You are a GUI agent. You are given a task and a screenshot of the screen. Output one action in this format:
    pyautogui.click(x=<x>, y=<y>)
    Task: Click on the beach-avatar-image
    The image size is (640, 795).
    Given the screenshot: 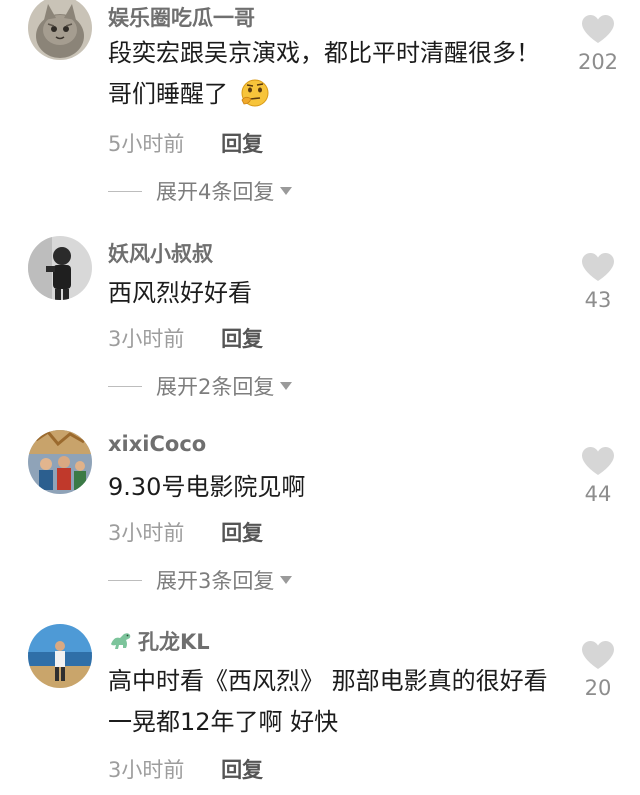 What is the action you would take?
    pyautogui.click(x=60, y=656)
    